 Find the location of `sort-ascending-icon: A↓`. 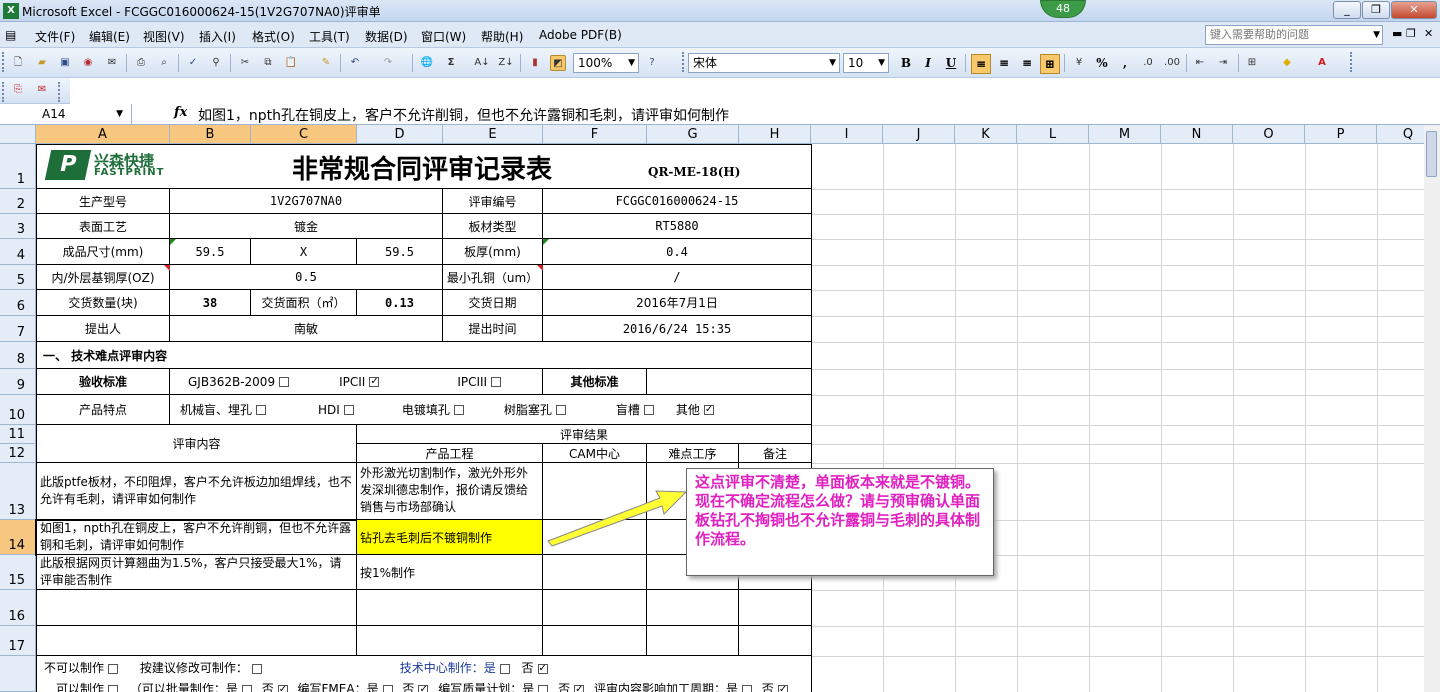

sort-ascending-icon: A↓ is located at coordinates (482, 63).